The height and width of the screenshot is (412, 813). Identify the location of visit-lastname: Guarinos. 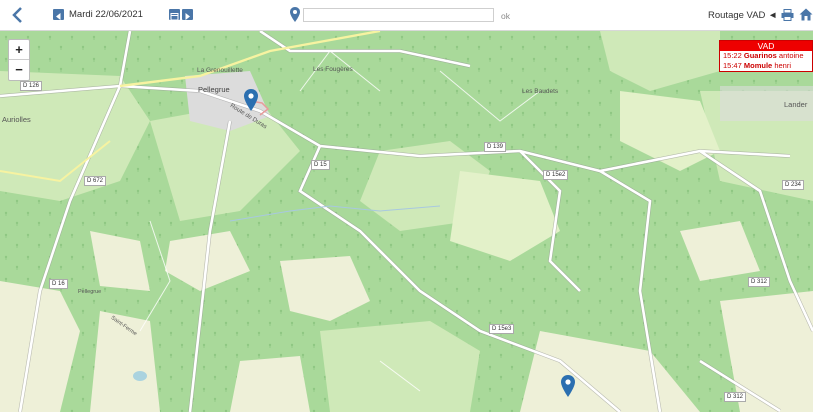
(760, 55).